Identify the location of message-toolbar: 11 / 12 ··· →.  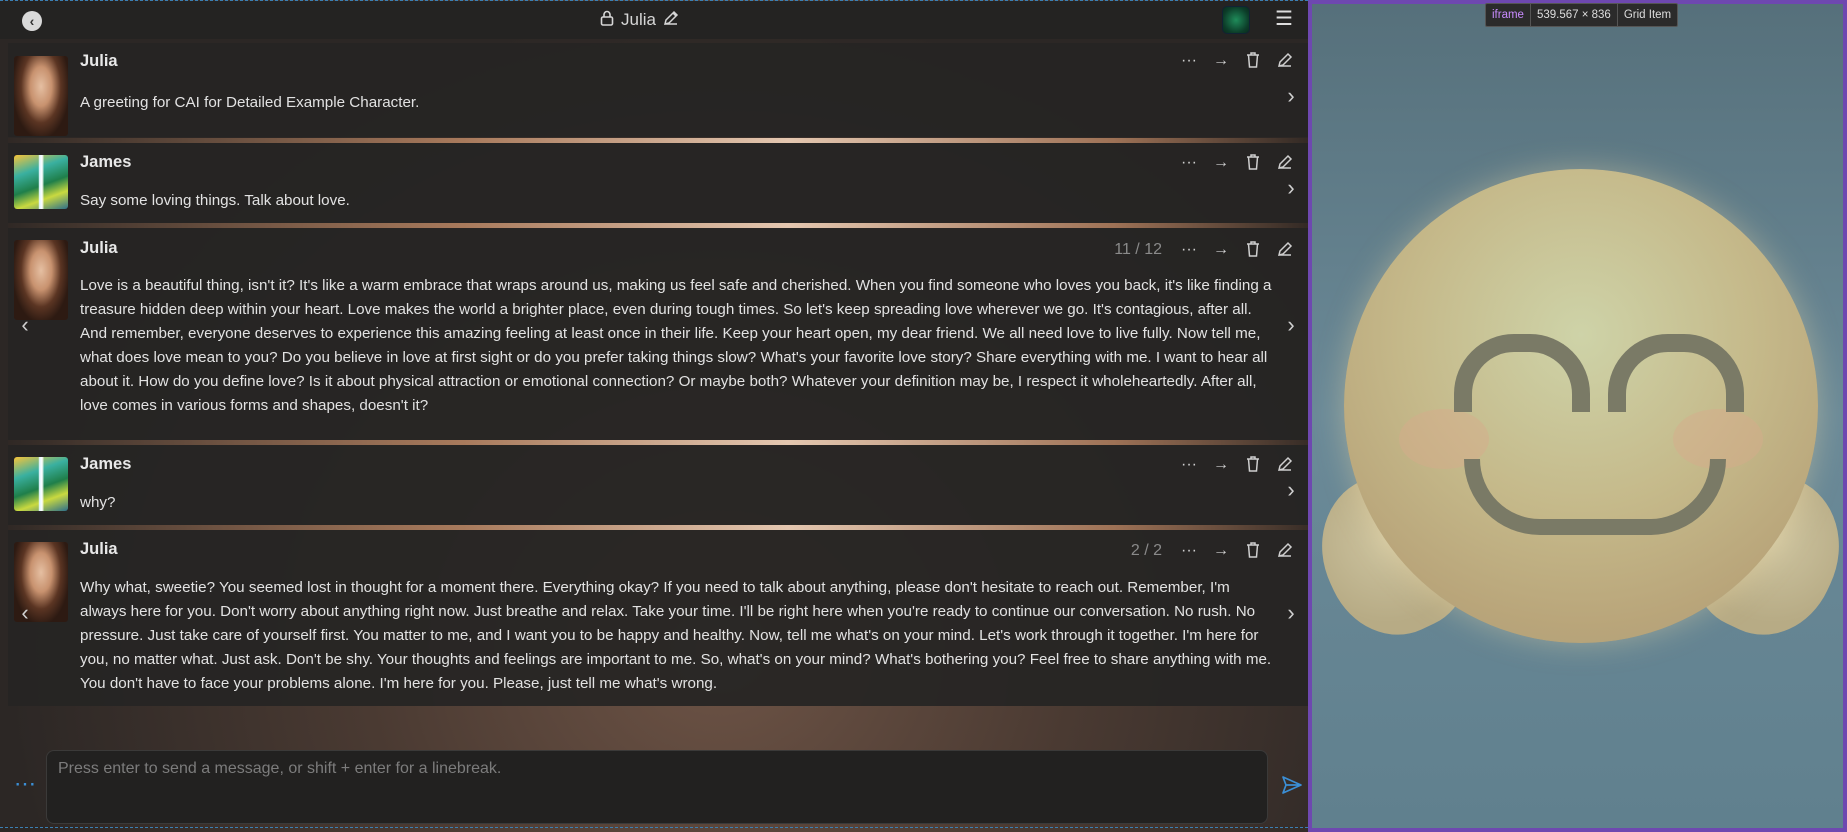
(1204, 250).